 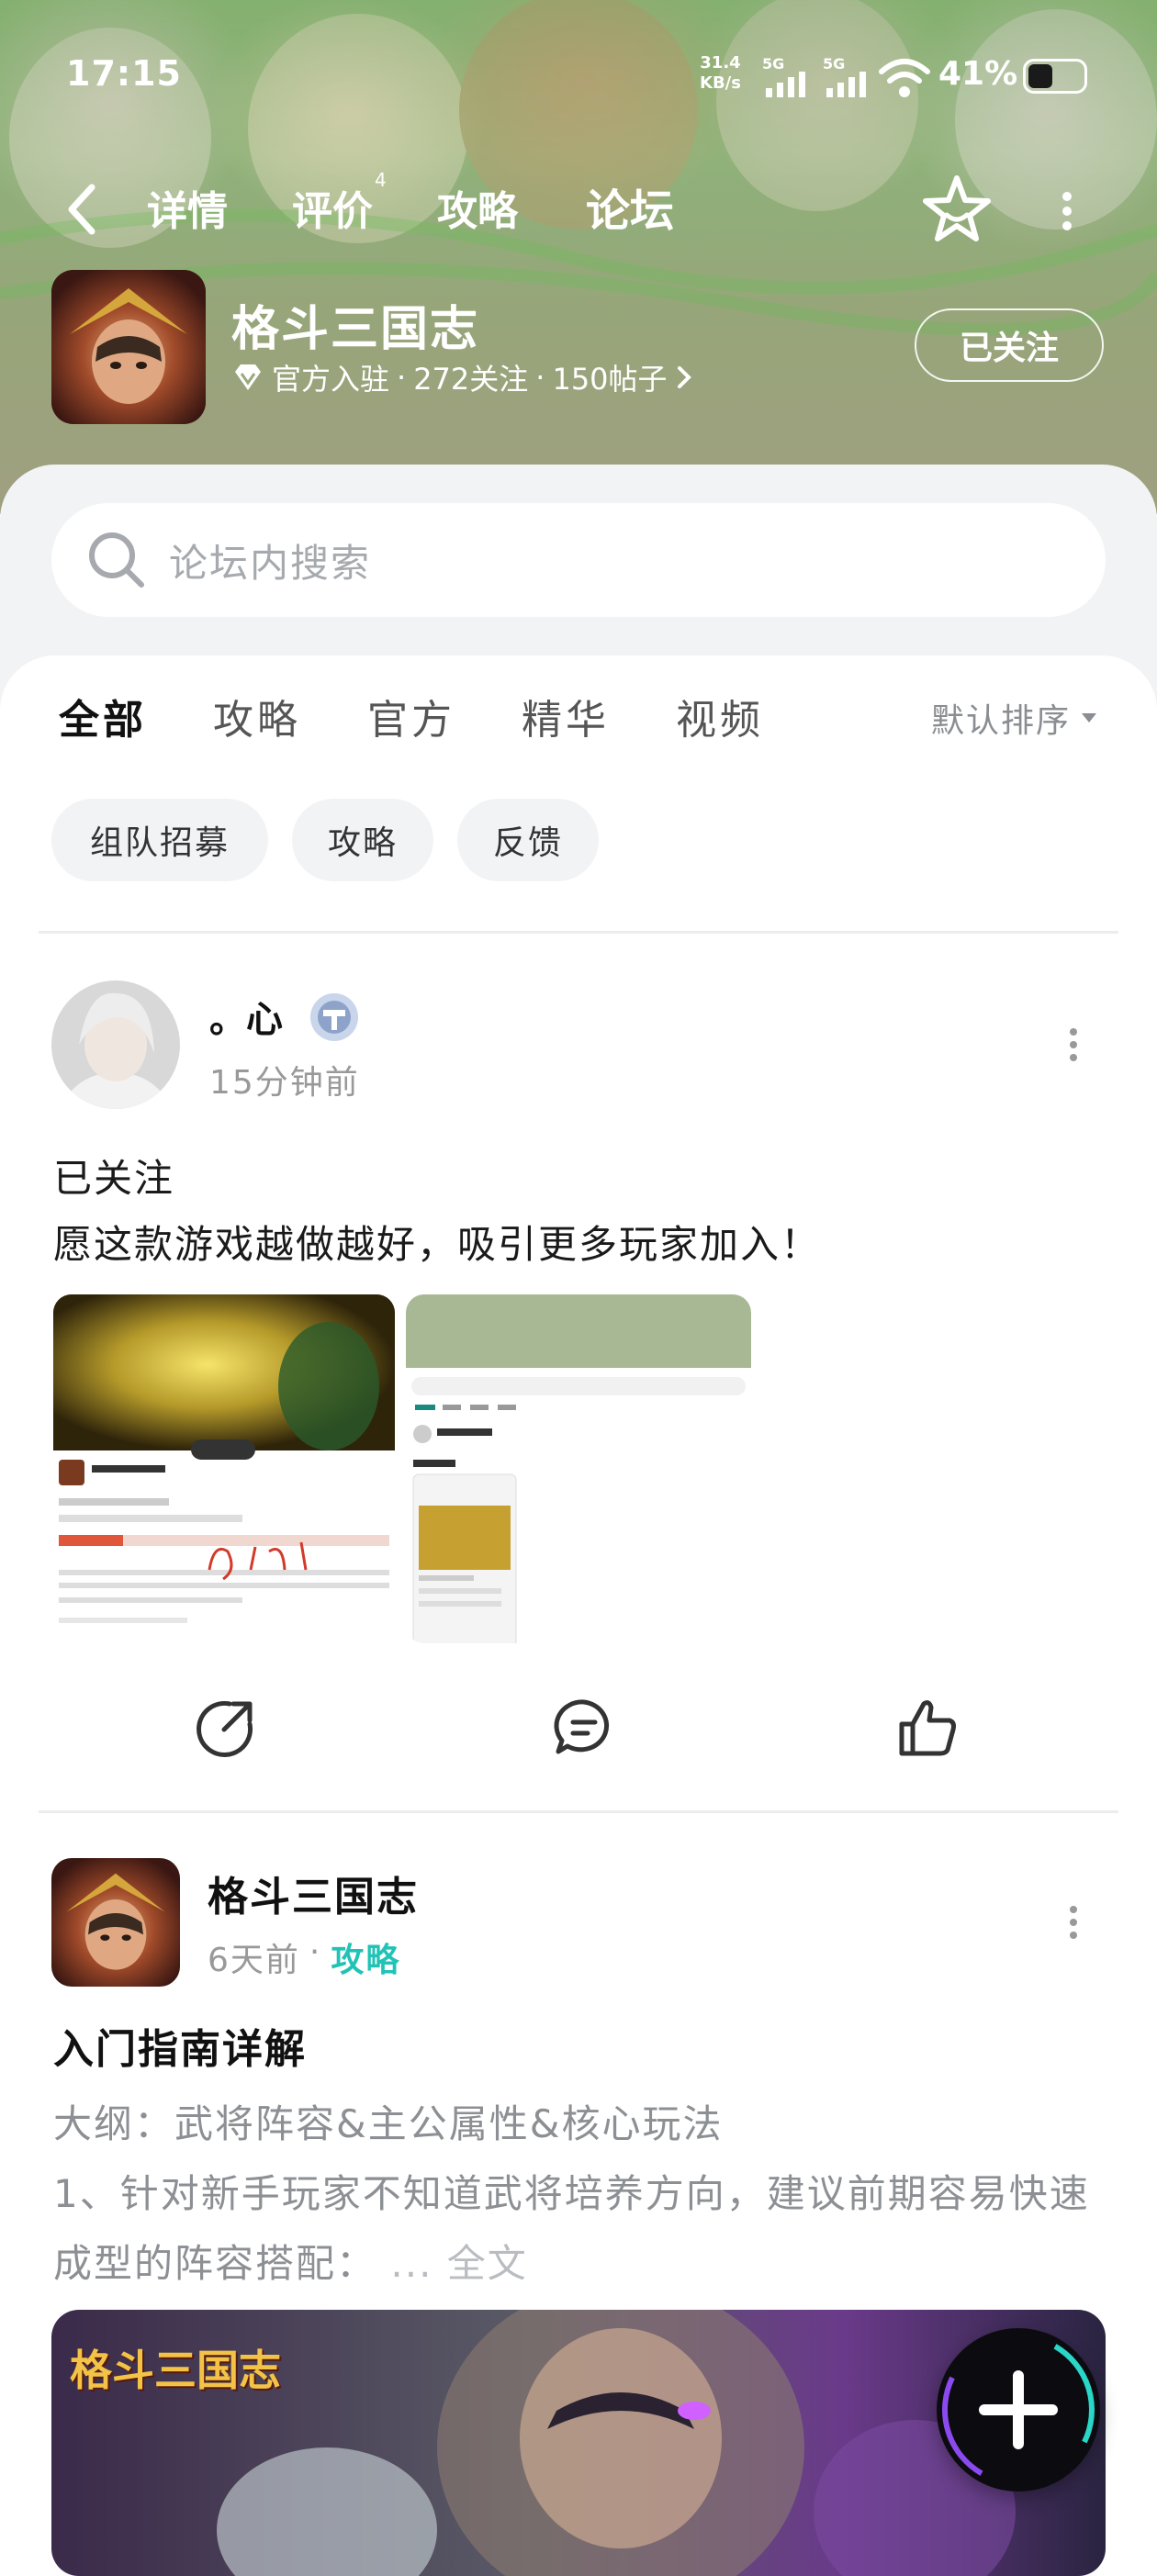 I want to click on read-more-link: 全文, so click(x=488, y=2263).